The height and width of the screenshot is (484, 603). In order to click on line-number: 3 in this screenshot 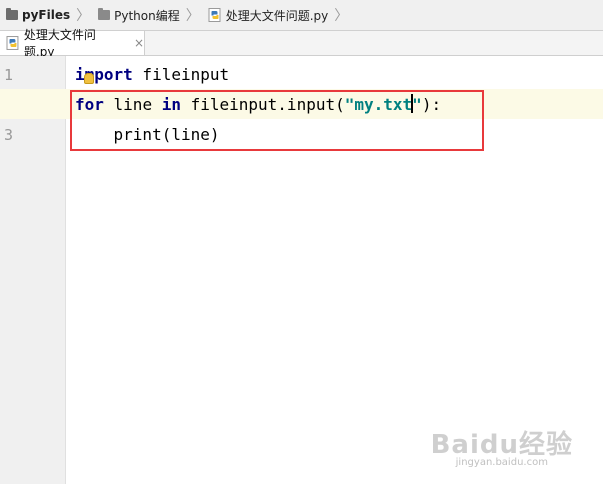, I will do `click(9, 135)`.